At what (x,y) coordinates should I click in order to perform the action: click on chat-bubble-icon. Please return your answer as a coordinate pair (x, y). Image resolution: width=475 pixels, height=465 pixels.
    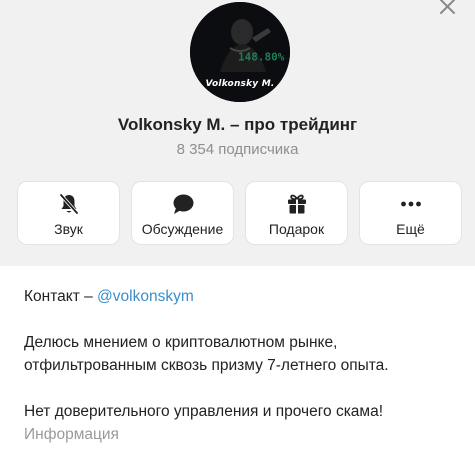
    Looking at the image, I should click on (183, 204).